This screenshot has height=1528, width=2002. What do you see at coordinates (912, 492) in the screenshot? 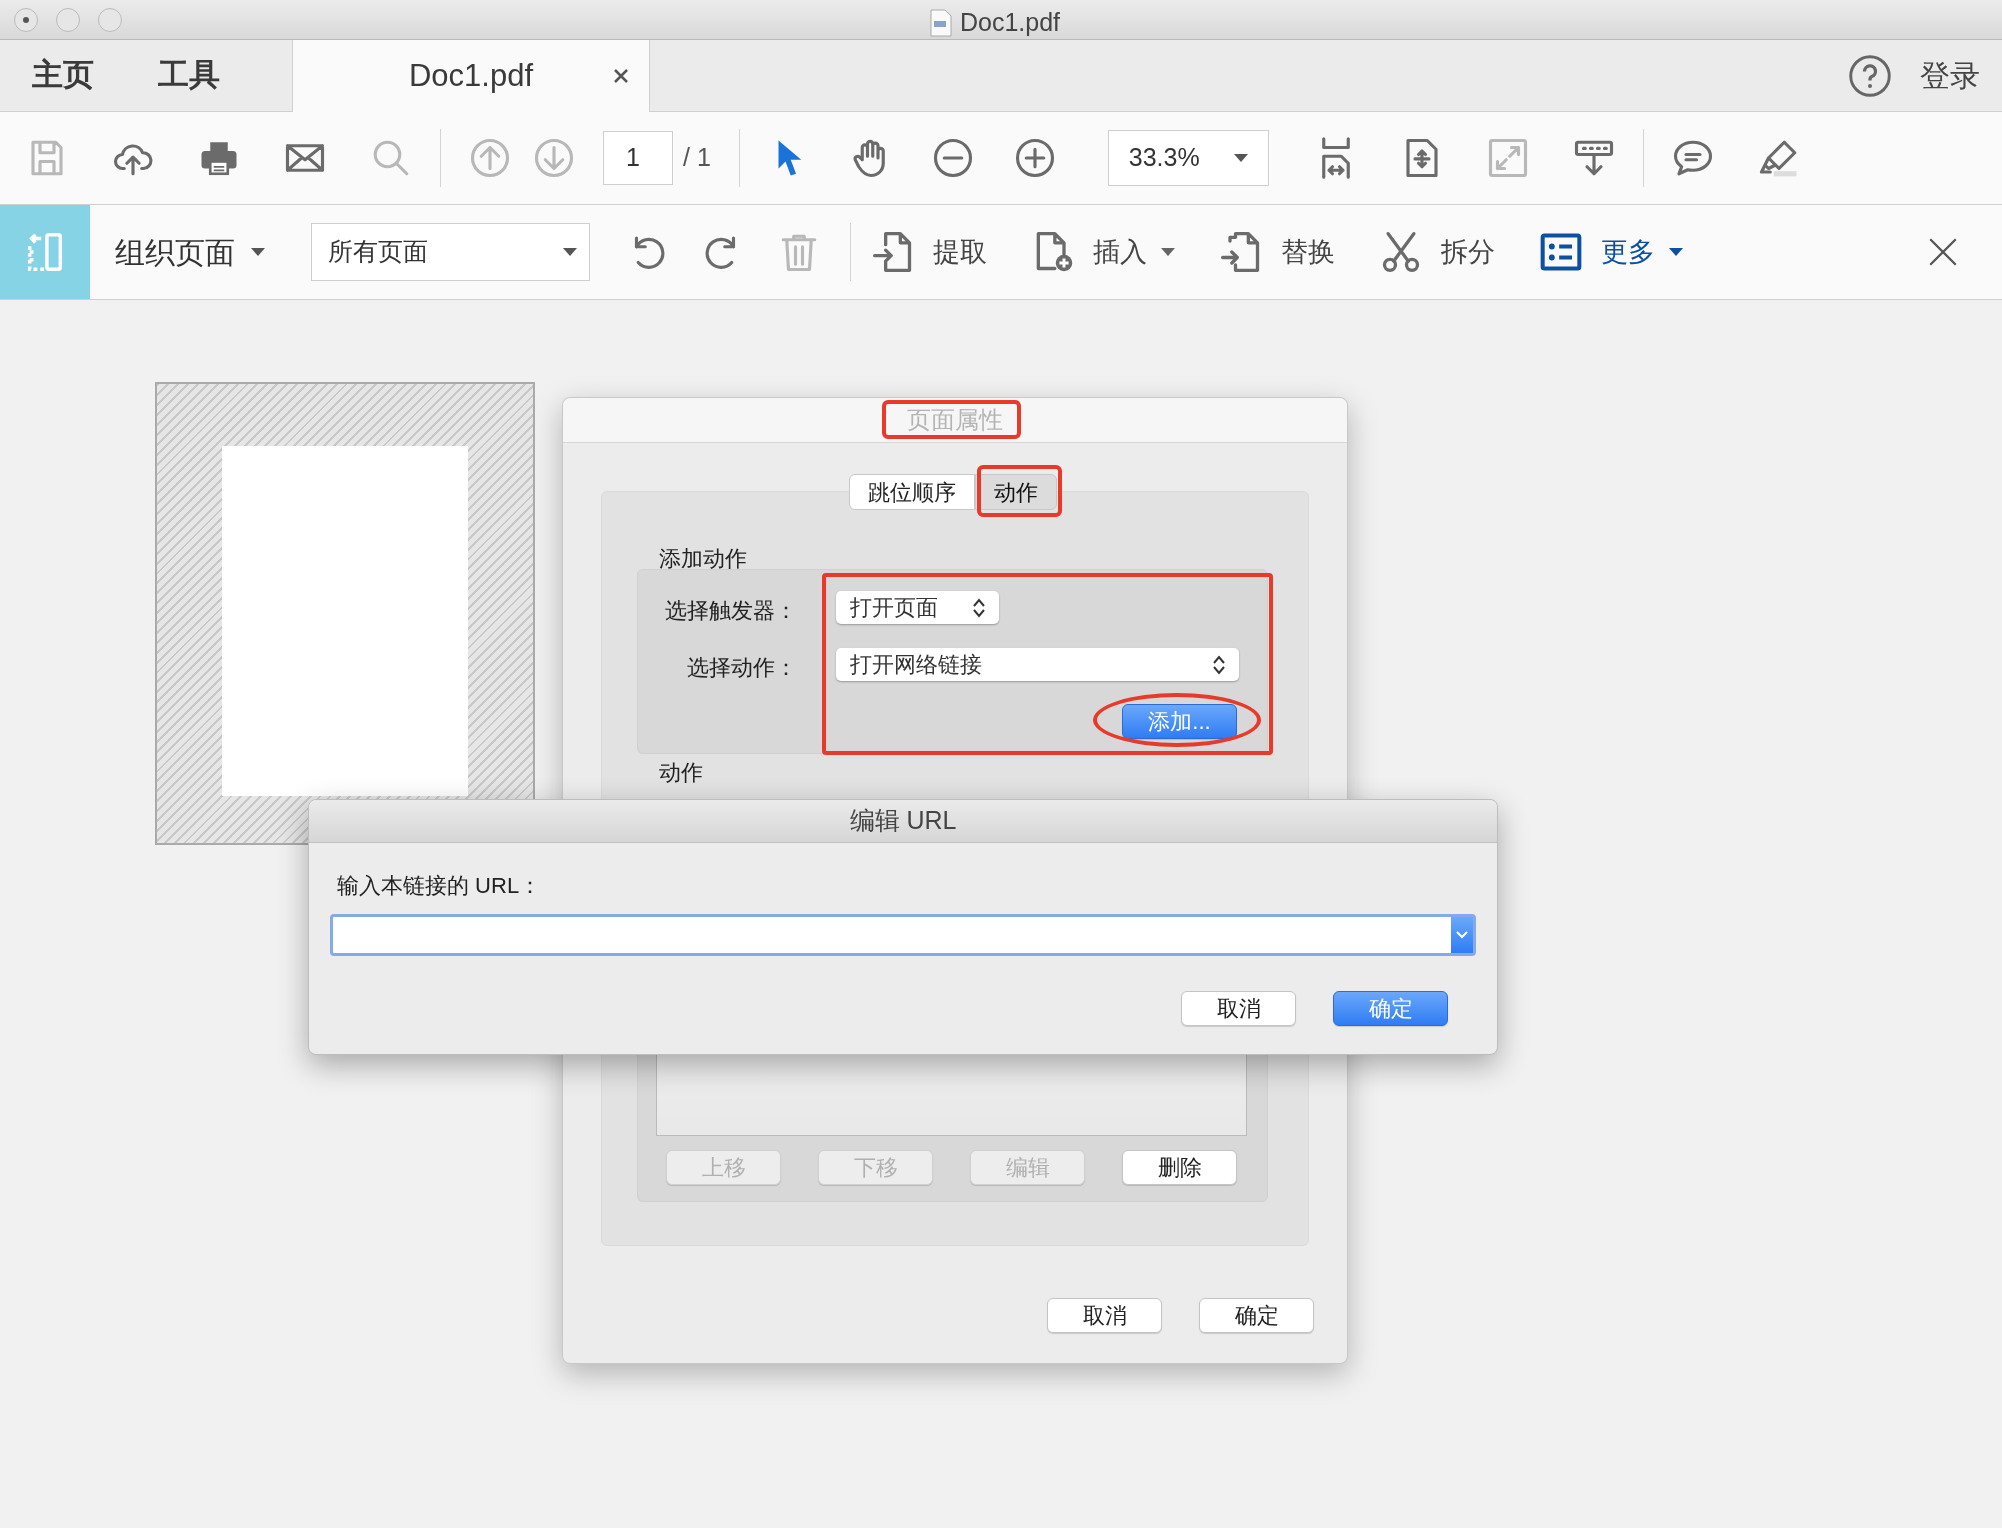
I see `dialog-tab: 跳位顺序` at bounding box center [912, 492].